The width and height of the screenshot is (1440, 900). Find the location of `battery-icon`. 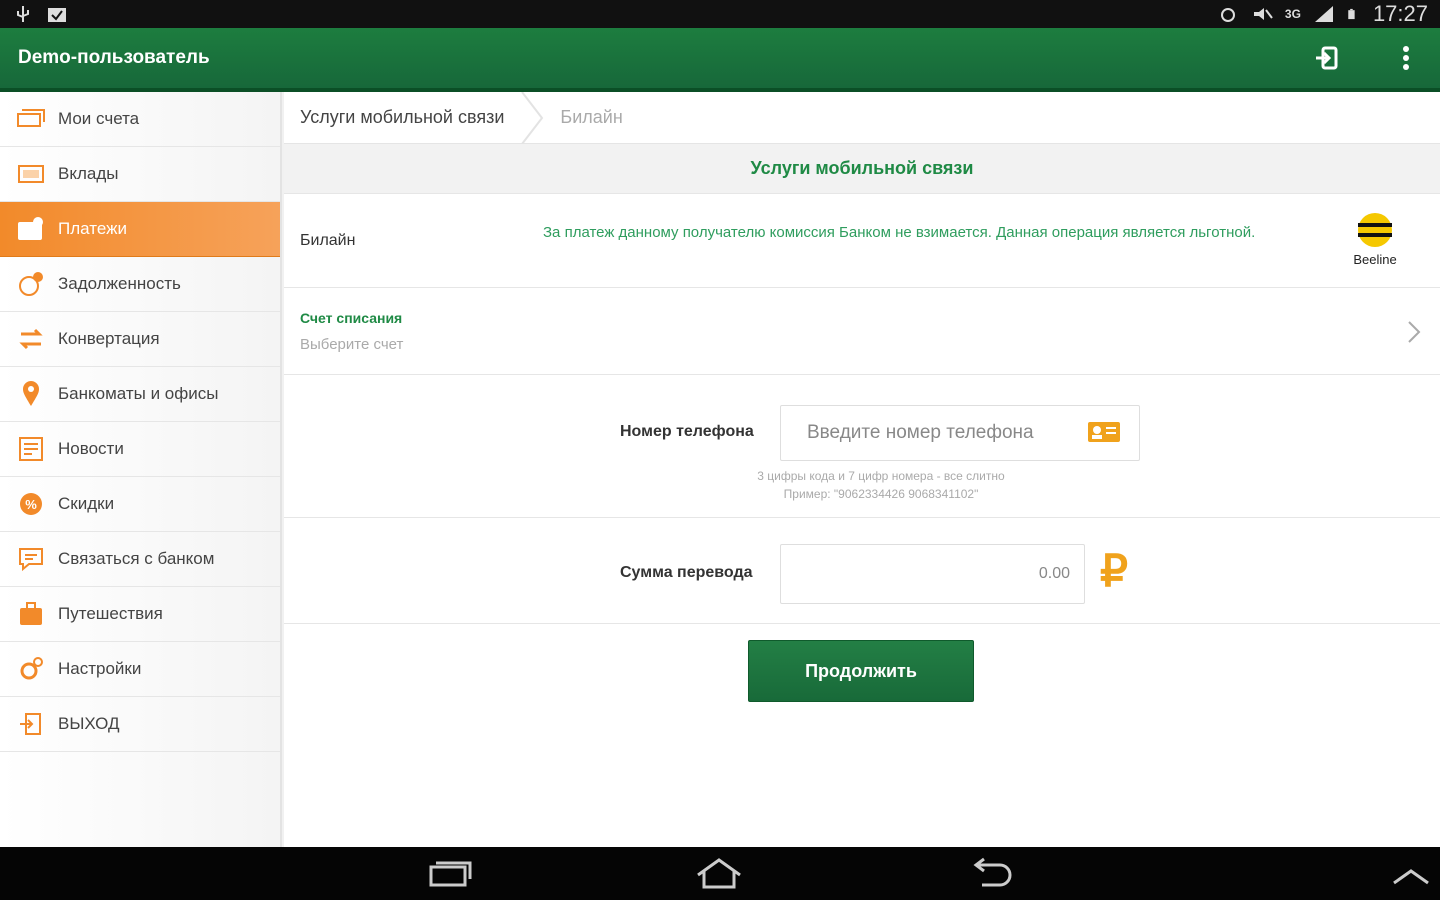

battery-icon is located at coordinates (1351, 14).